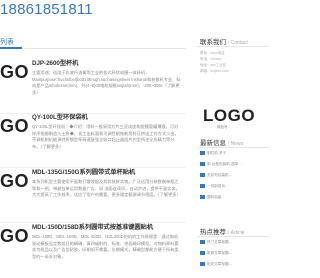  I want to click on news-subtitle: / News, so click(235, 144).